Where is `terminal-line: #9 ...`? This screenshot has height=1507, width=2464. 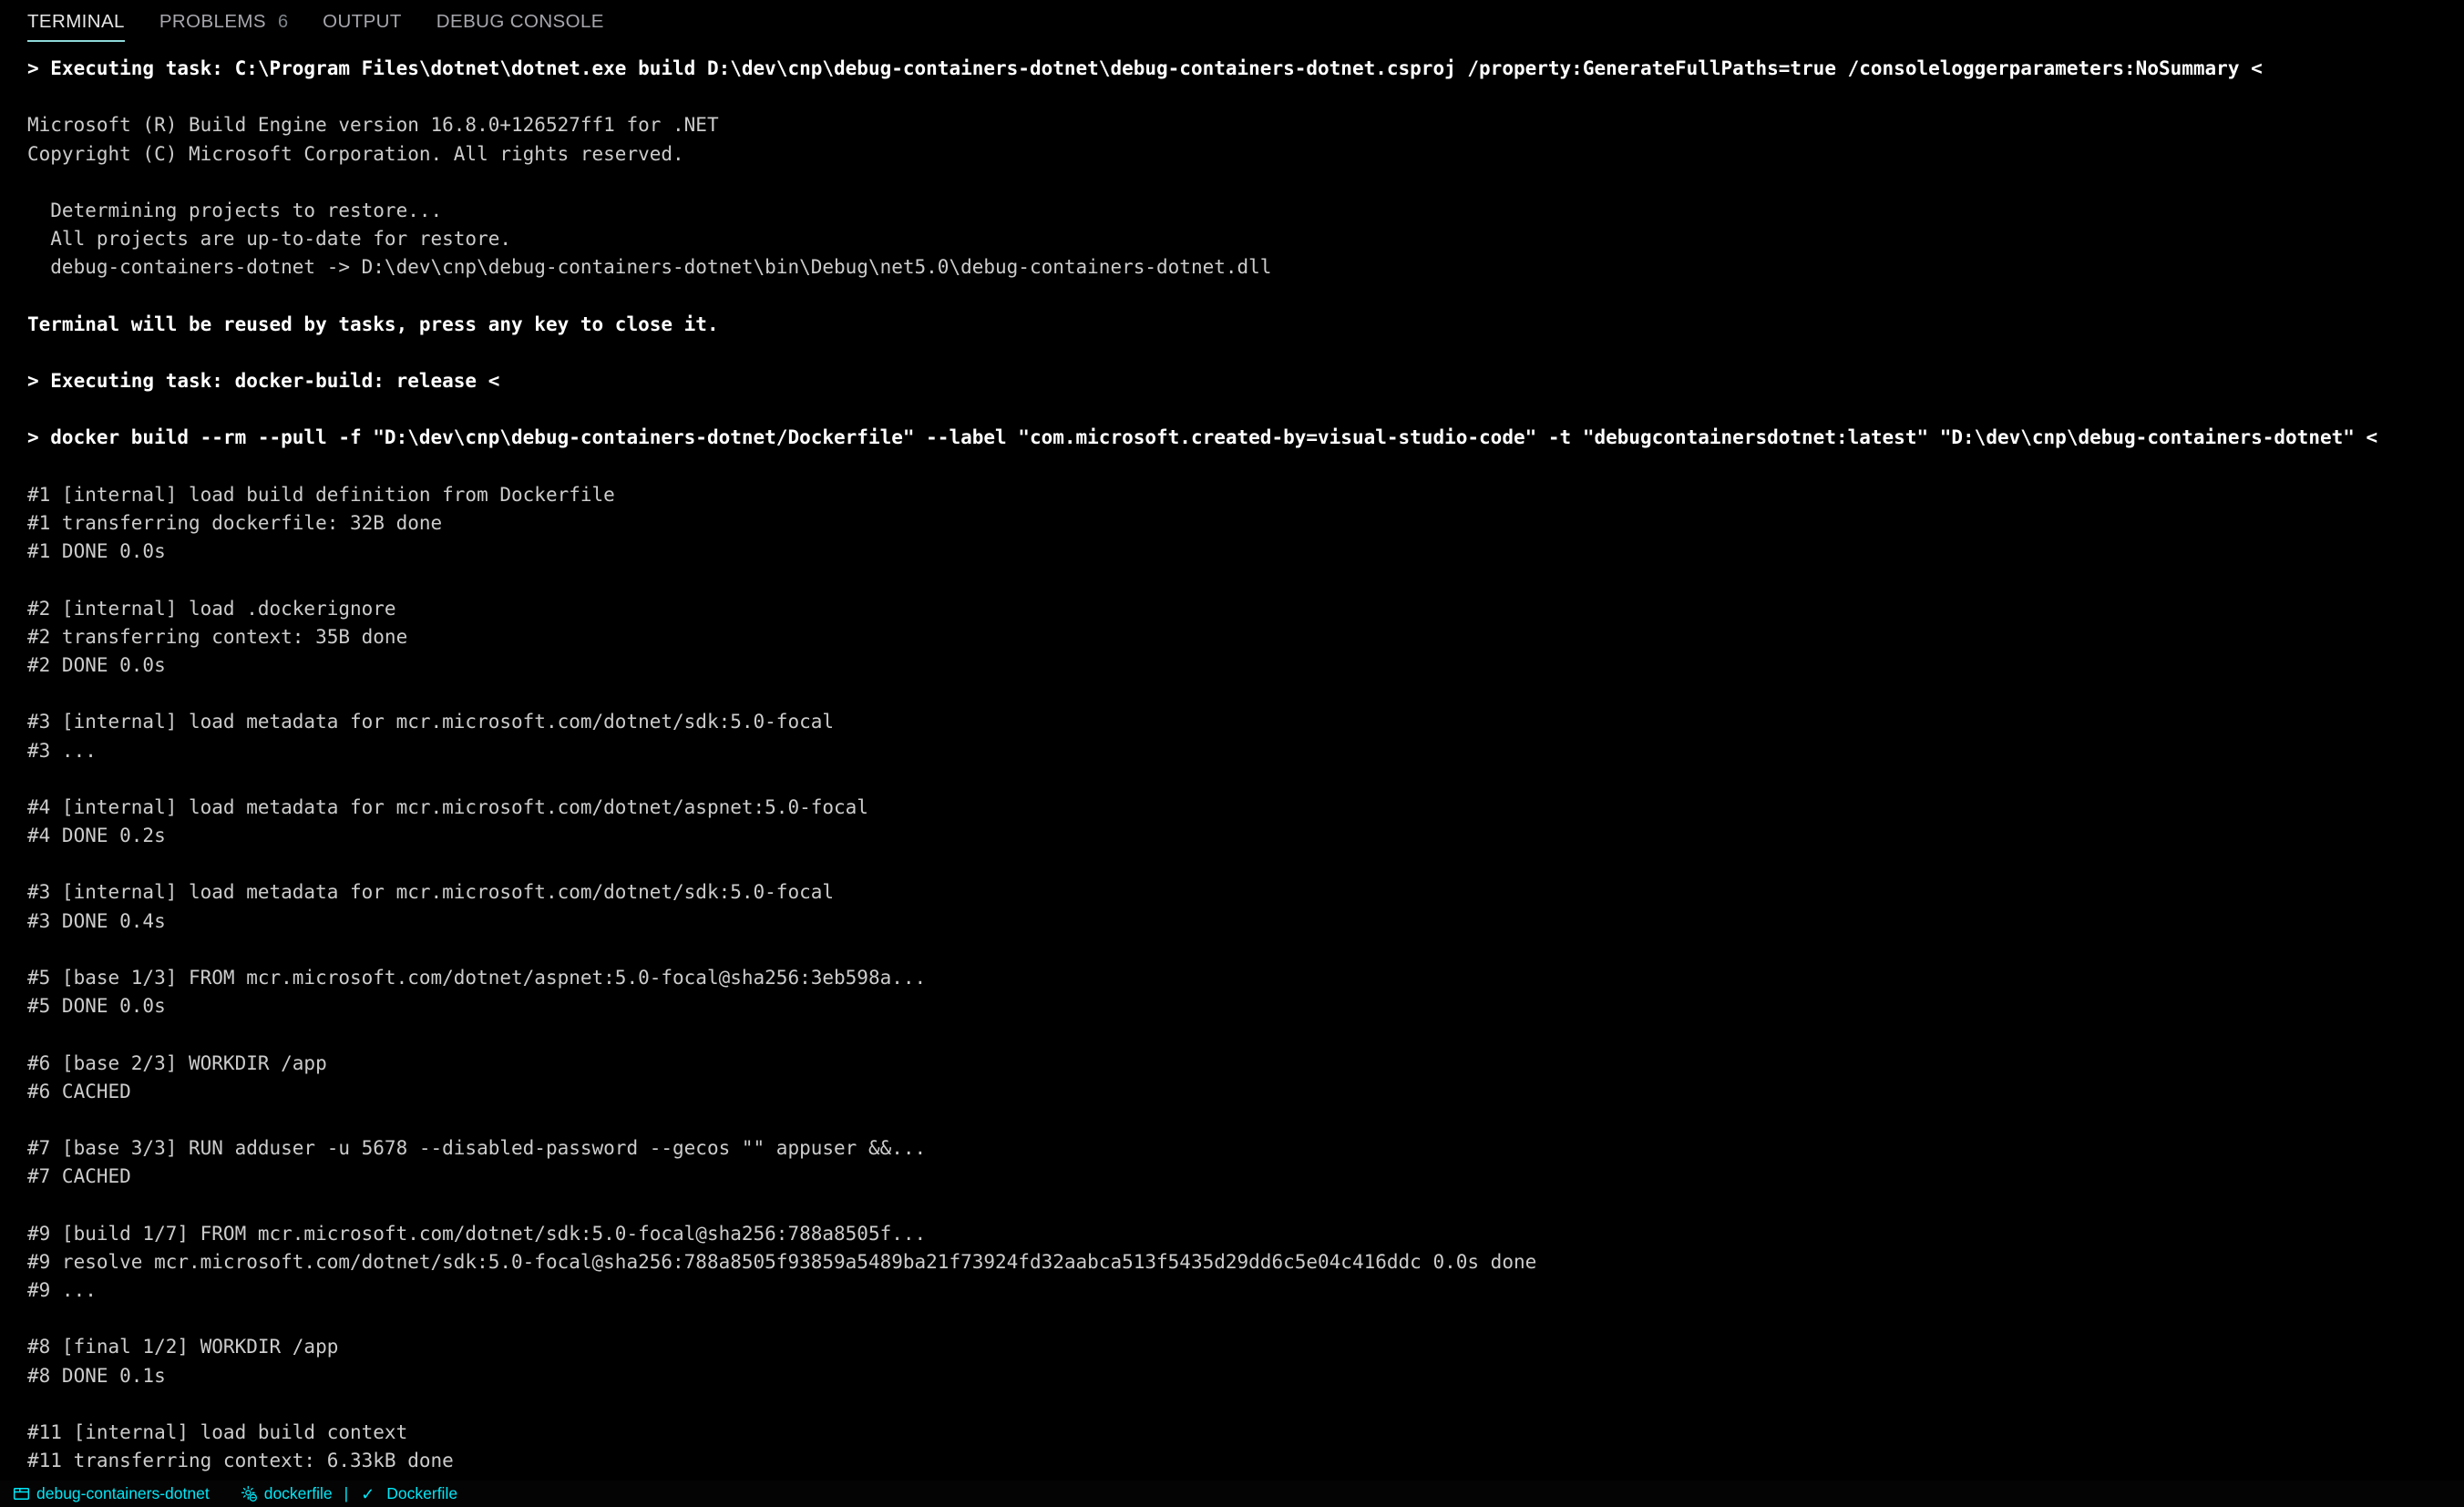
terminal-line: #9 ... is located at coordinates (62, 1290).